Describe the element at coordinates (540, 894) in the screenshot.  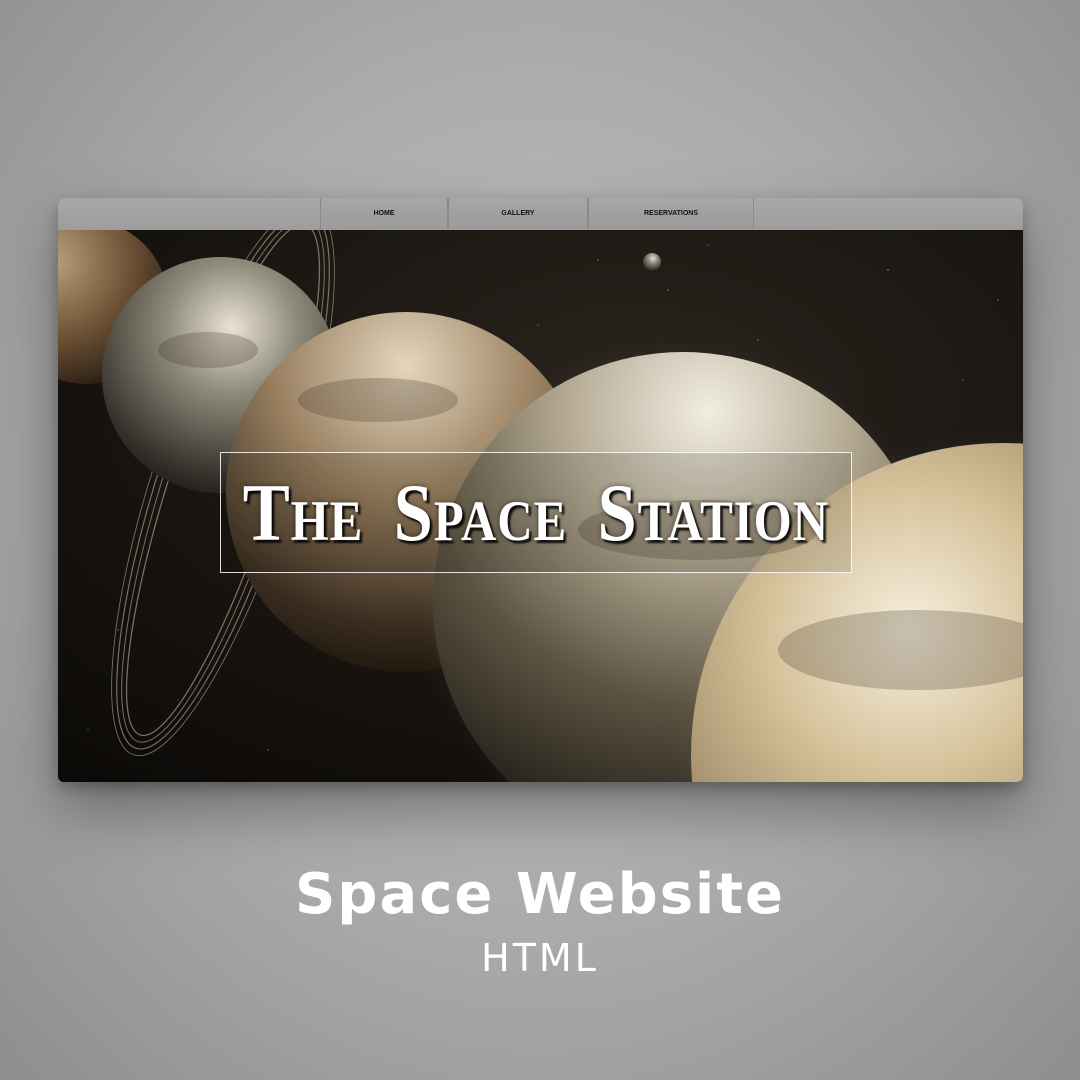
I see `caption-title: Space Website` at that location.